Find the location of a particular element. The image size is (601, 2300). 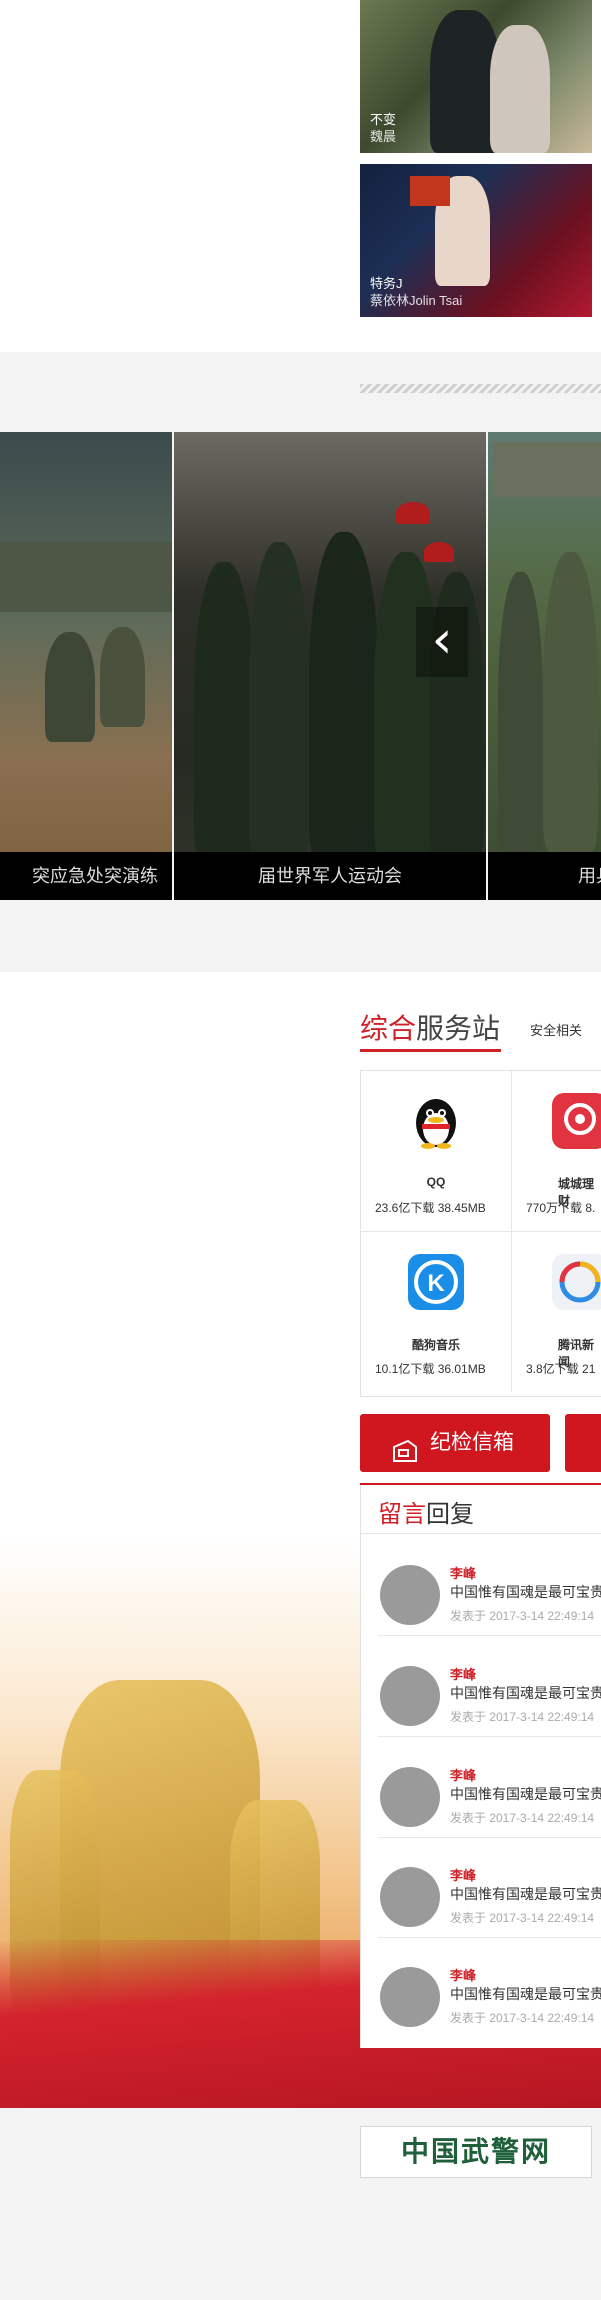

gallery-caption: 用兵 is located at coordinates (544, 876).